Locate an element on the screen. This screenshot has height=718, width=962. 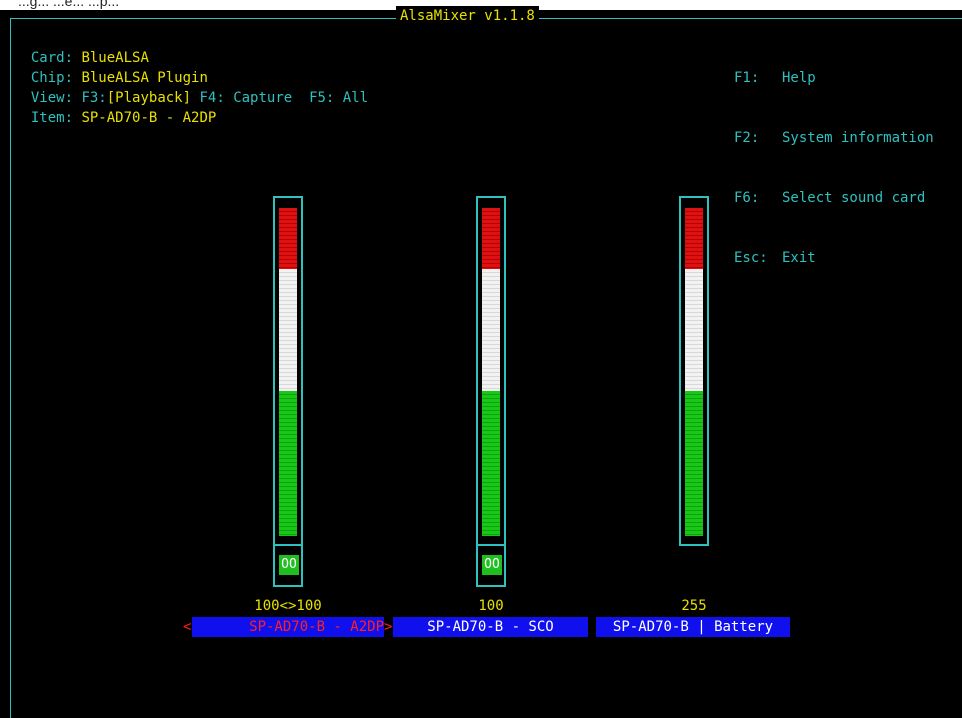
channel-a2dp-level: 100<>100 is located at coordinates (288, 606).